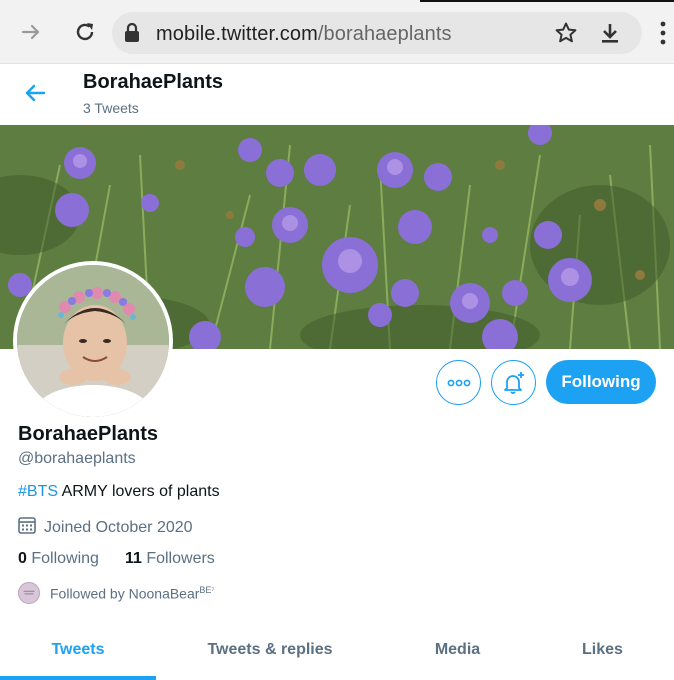  I want to click on follower-avatar, so click(29, 593).